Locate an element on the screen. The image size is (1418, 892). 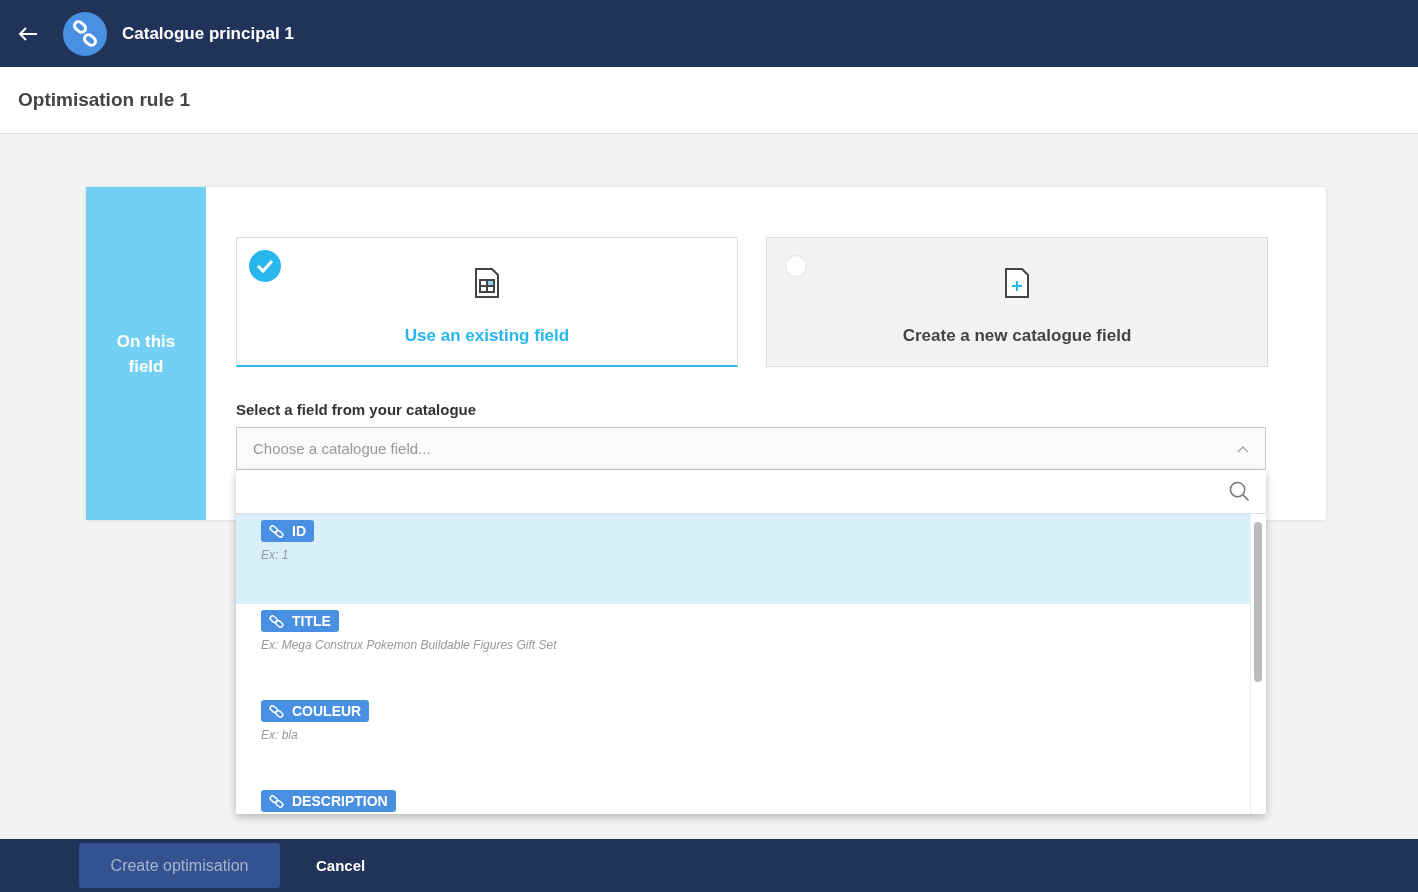
field-example: Ex: bla is located at coordinates (279, 735).